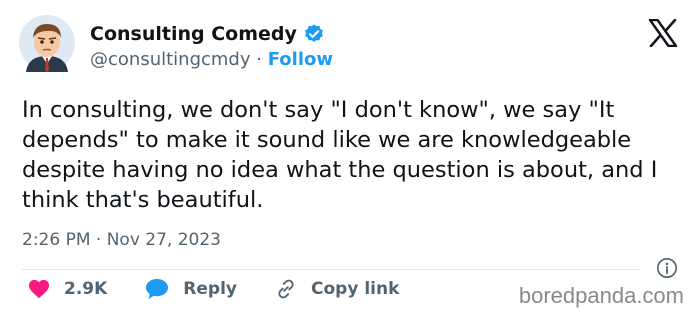 The width and height of the screenshot is (700, 318). I want to click on like-count: 2.9K, so click(86, 289).